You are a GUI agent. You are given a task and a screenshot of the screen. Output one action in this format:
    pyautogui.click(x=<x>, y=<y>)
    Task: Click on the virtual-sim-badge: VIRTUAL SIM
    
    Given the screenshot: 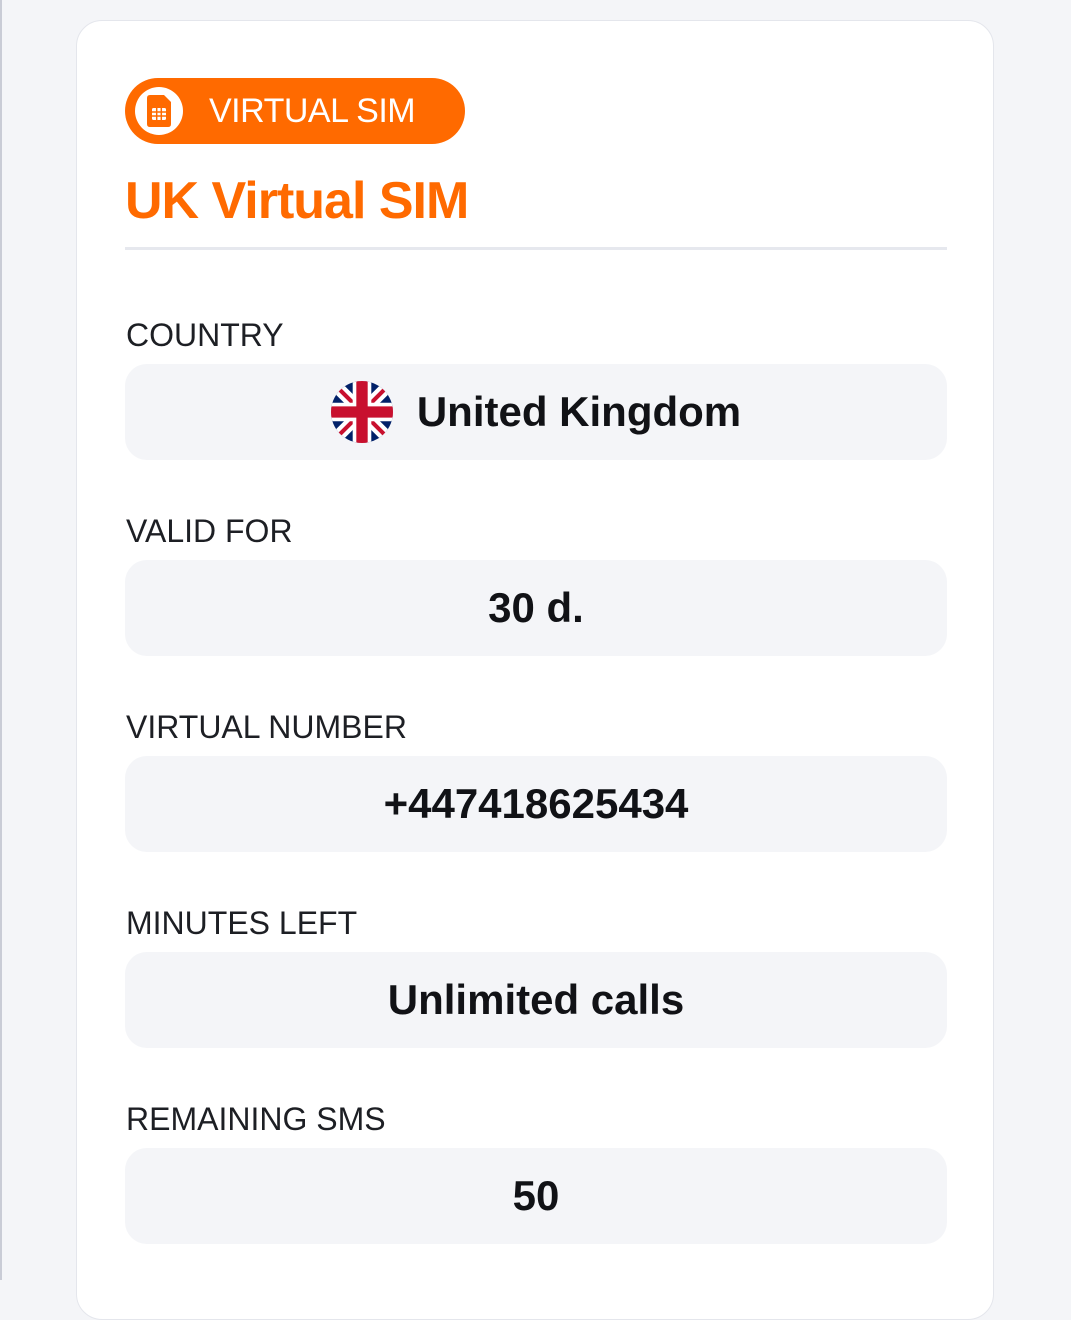 What is the action you would take?
    pyautogui.click(x=295, y=111)
    